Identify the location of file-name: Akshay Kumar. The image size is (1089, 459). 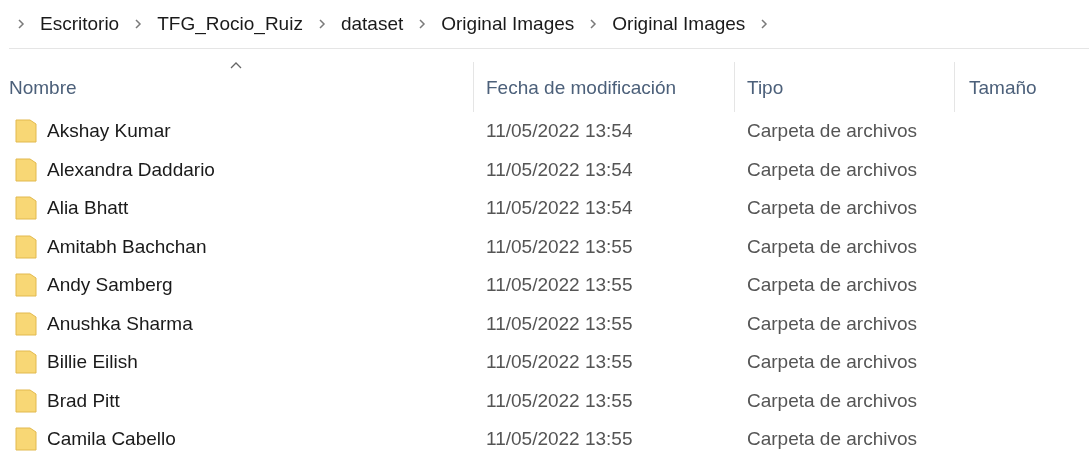
(109, 131).